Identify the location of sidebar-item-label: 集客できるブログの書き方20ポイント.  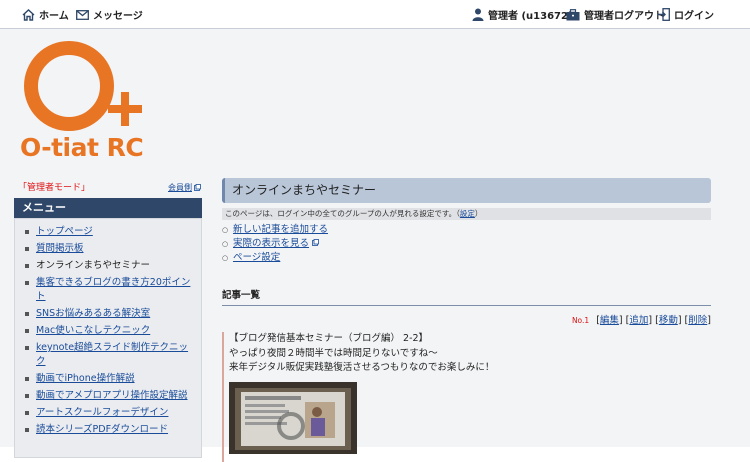
(113, 289).